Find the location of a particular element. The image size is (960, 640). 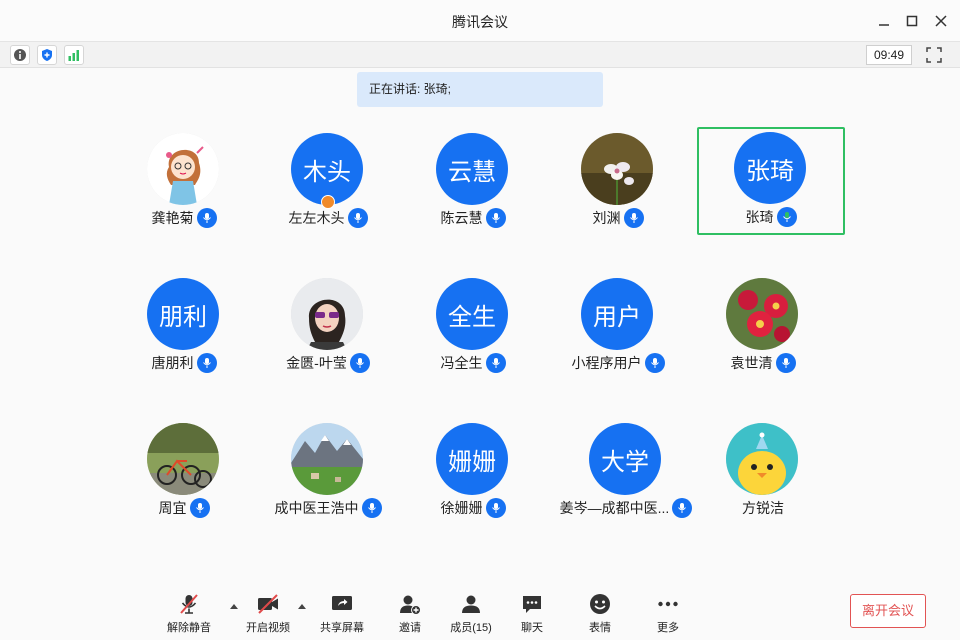

participant-tile: 全生 冯全生 is located at coordinates (473, 327).